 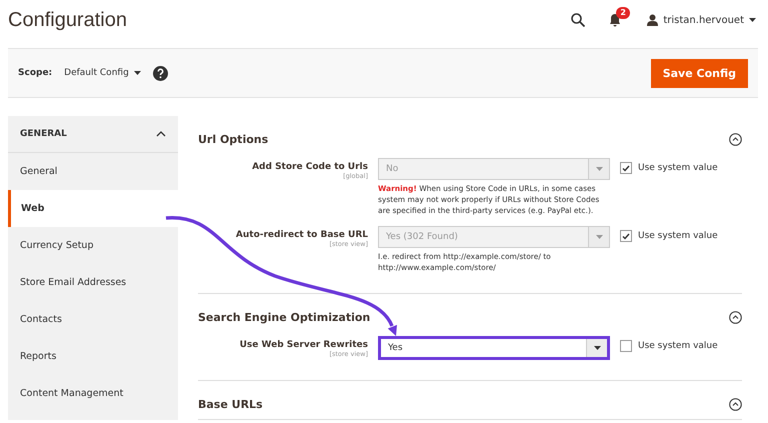 I want to click on sidebar-group-title: GENERAL, so click(x=43, y=134).